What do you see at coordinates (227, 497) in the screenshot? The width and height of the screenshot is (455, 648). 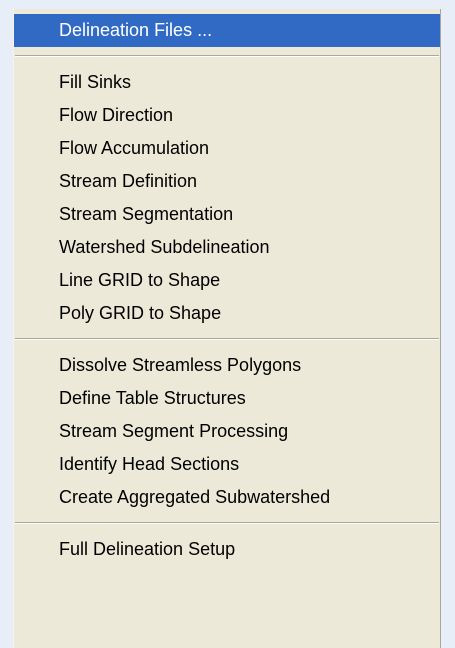 I see `menu-item-create-aggregated-subwatershed: Create Aggregated Subwatershed` at bounding box center [227, 497].